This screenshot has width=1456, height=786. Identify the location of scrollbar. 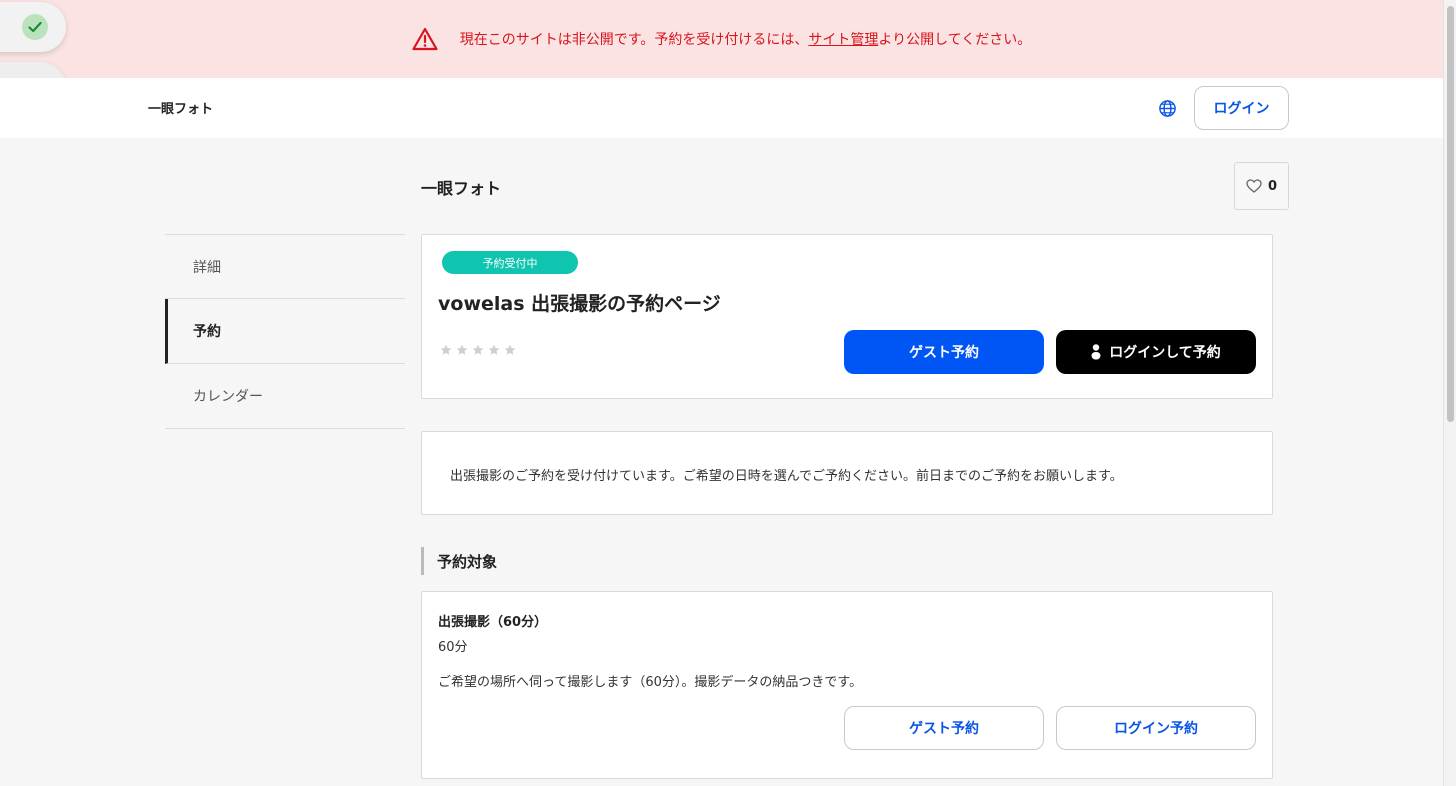
(1449, 393).